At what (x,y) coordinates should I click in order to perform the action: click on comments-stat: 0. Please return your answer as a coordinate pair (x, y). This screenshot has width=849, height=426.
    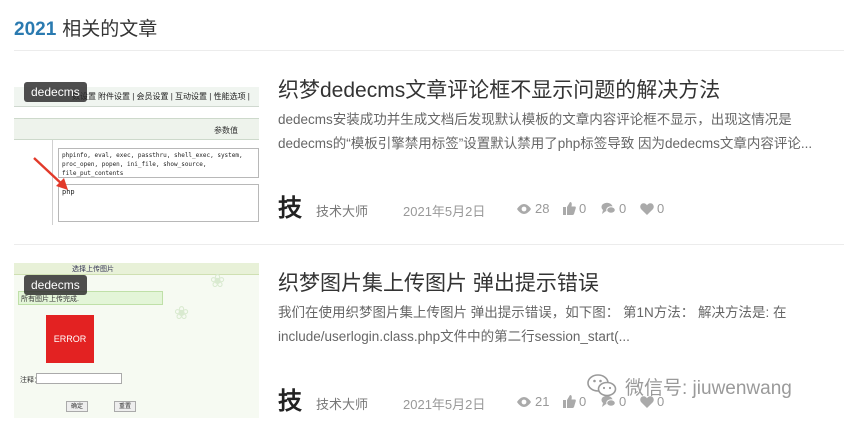
    Looking at the image, I should click on (613, 208).